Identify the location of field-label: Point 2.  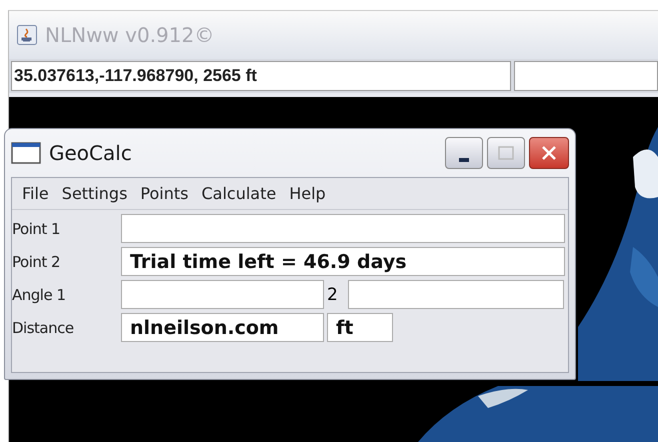
(37, 262).